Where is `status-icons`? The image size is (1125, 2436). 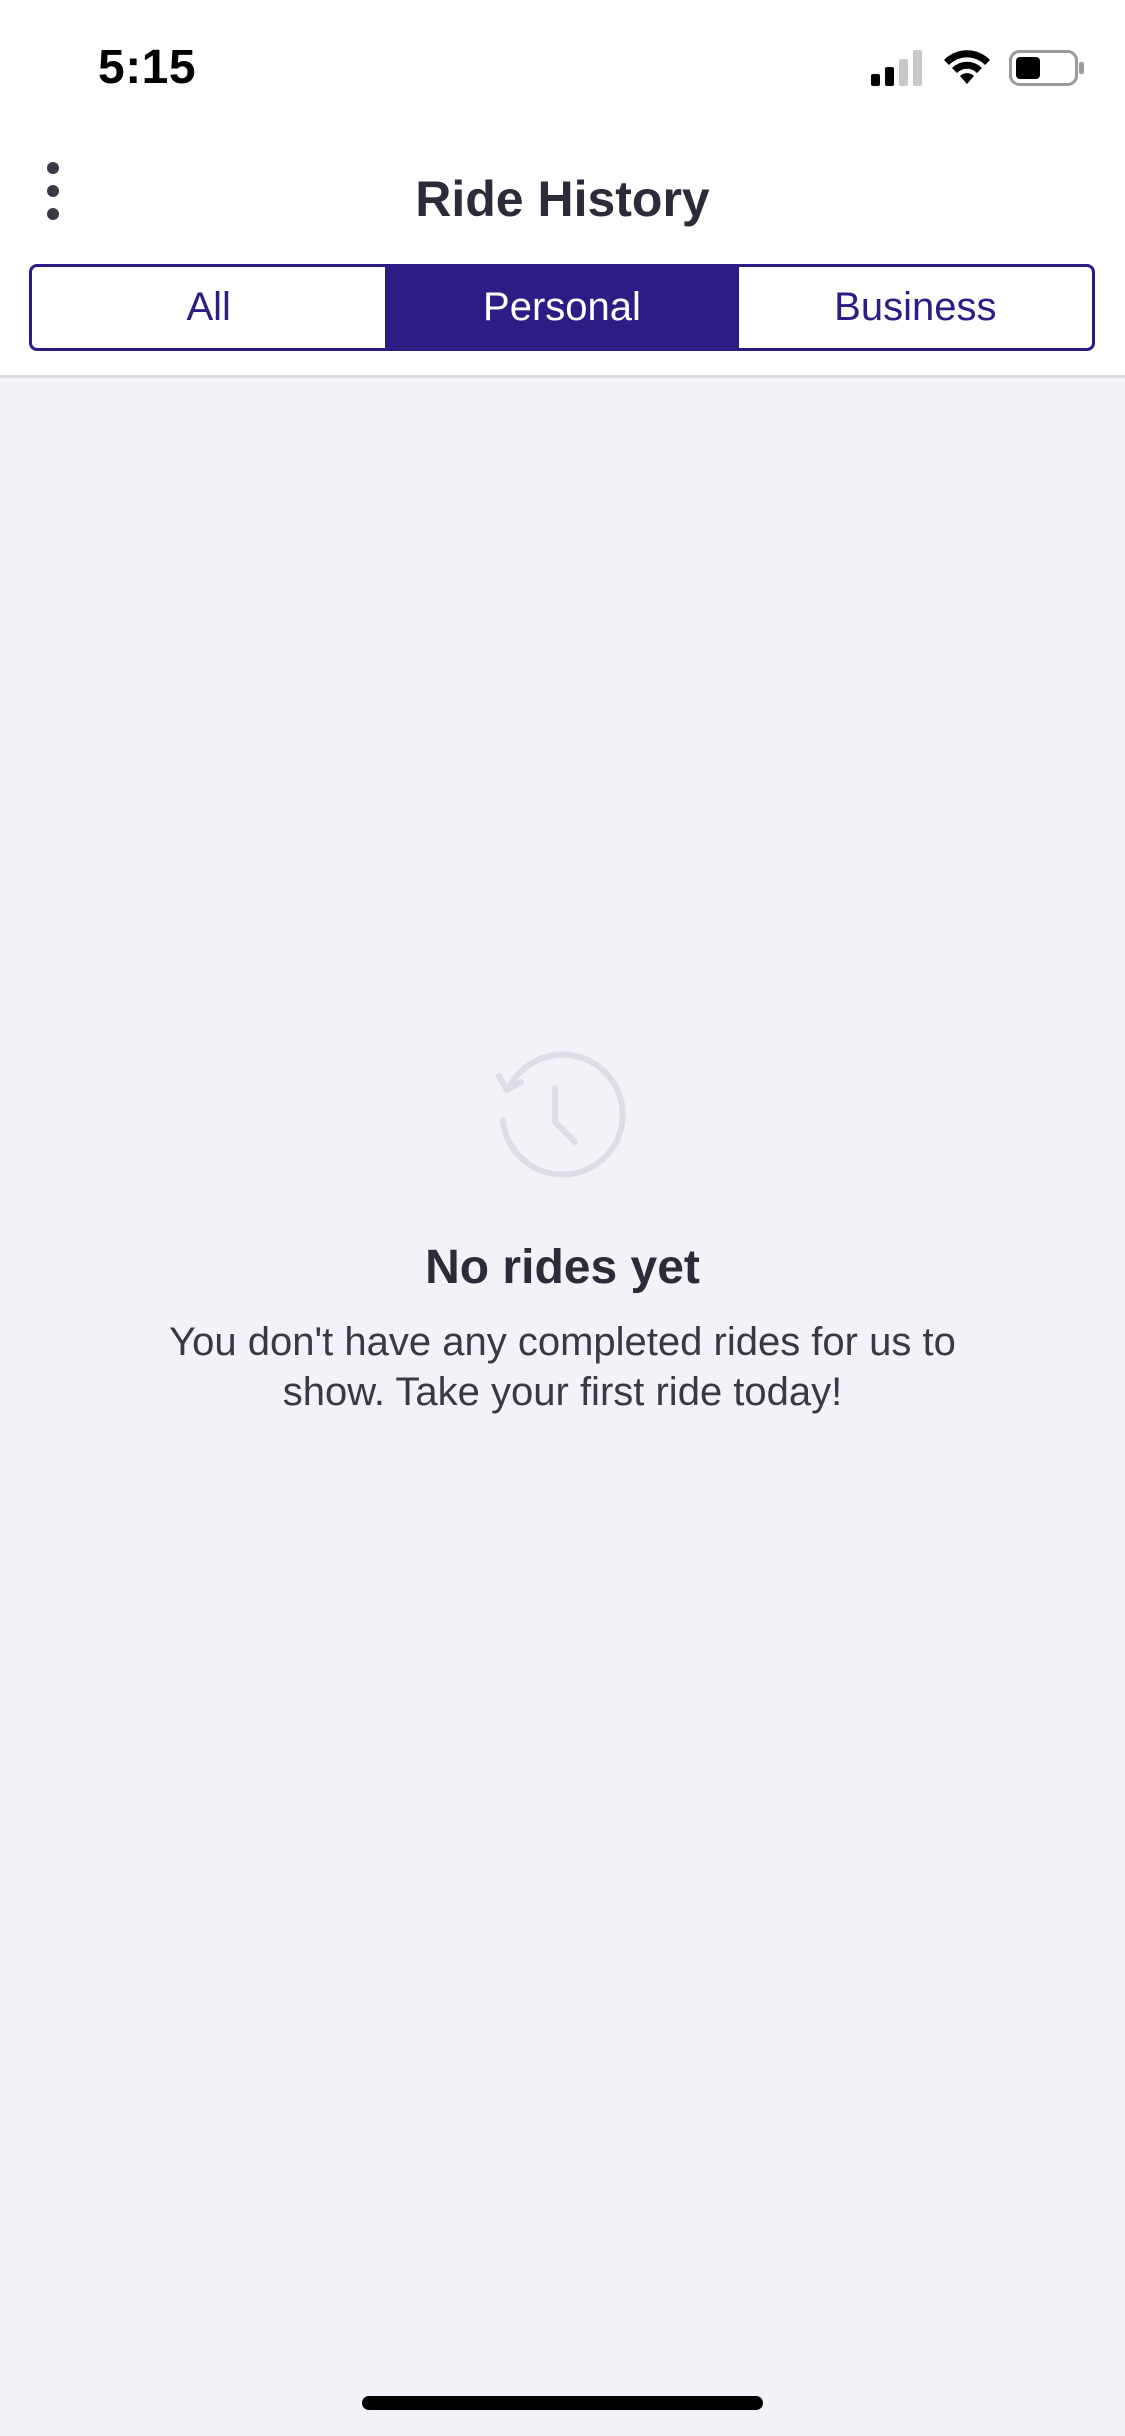
status-icons is located at coordinates (978, 68).